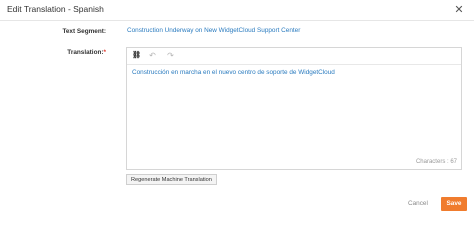 This screenshot has width=474, height=240. What do you see at coordinates (105, 52) in the screenshot?
I see `required-marker: *` at bounding box center [105, 52].